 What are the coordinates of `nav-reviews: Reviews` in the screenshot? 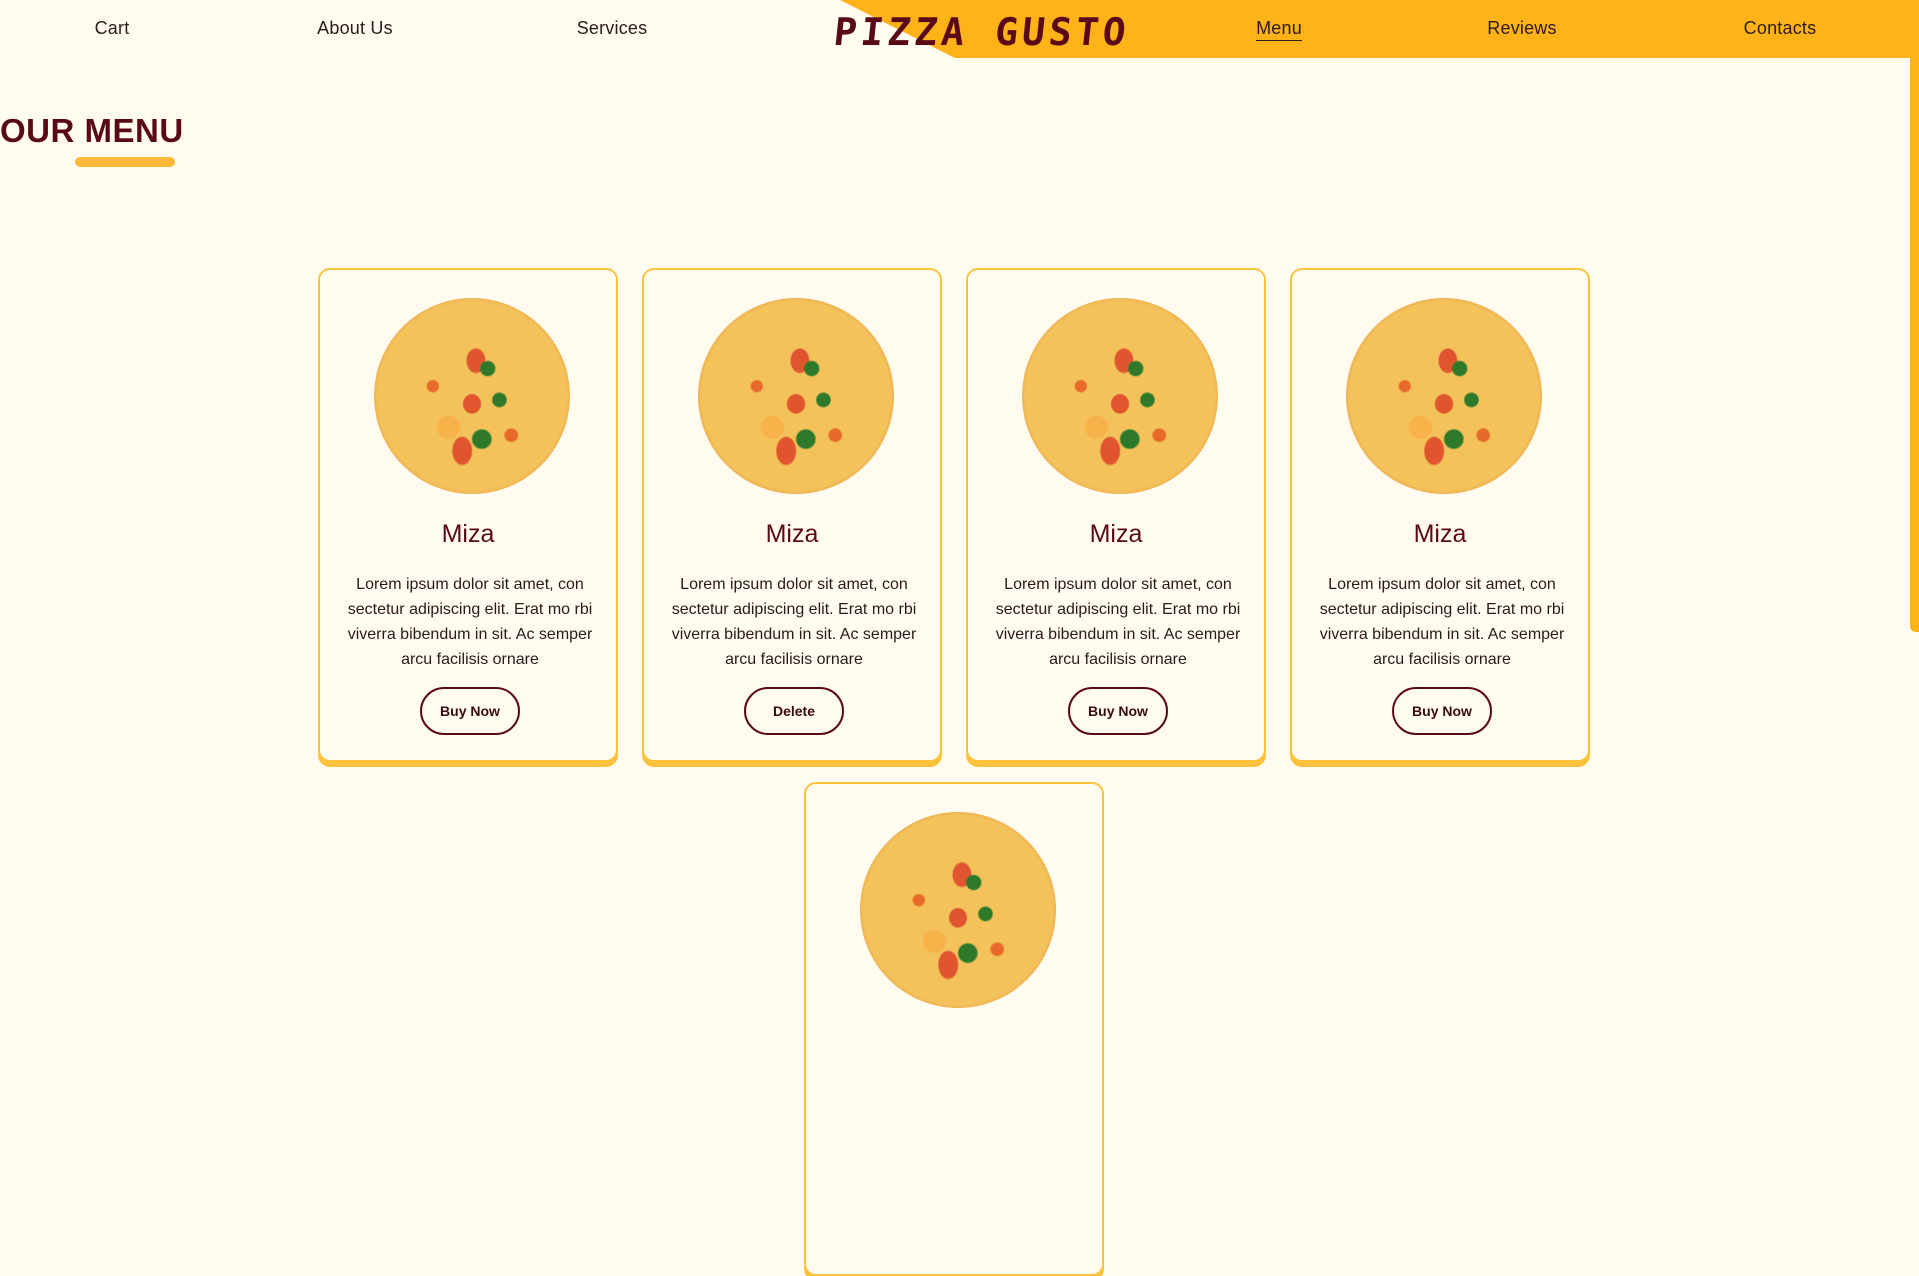 It's located at (1521, 28).